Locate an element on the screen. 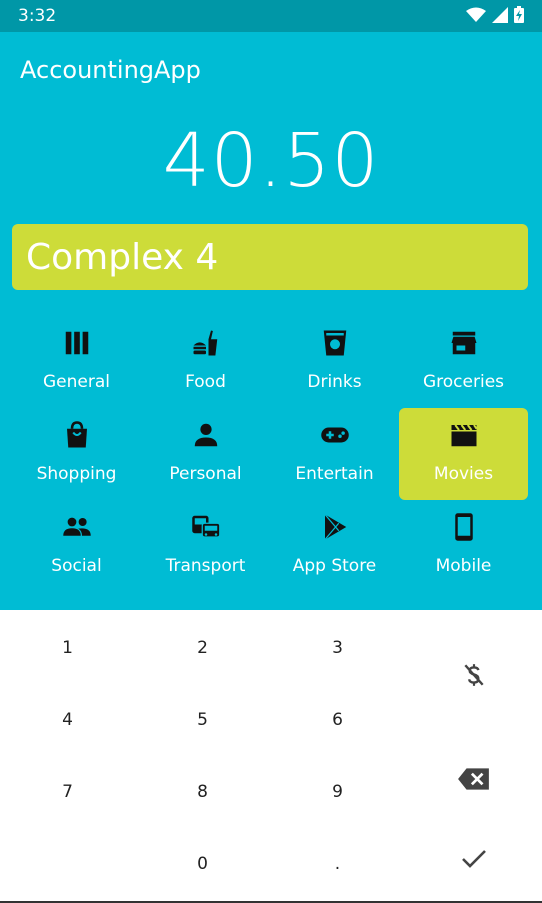 Image resolution: width=542 pixels, height=903 pixels. person-icon is located at coordinates (205, 435).